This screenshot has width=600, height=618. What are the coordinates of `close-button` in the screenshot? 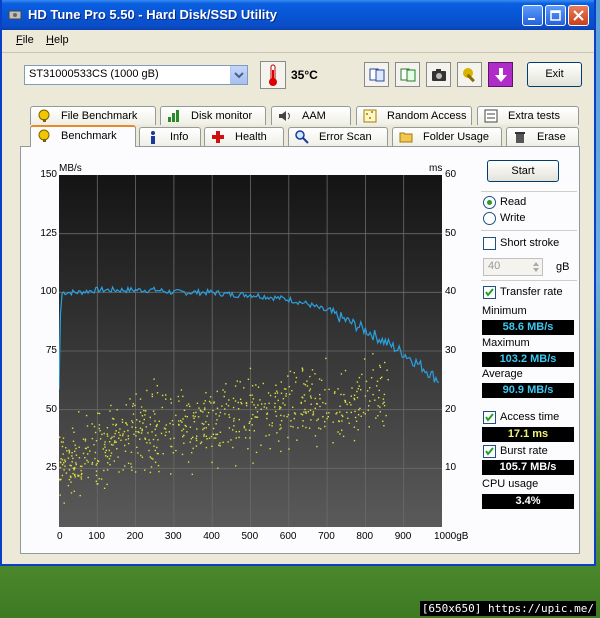 It's located at (578, 15).